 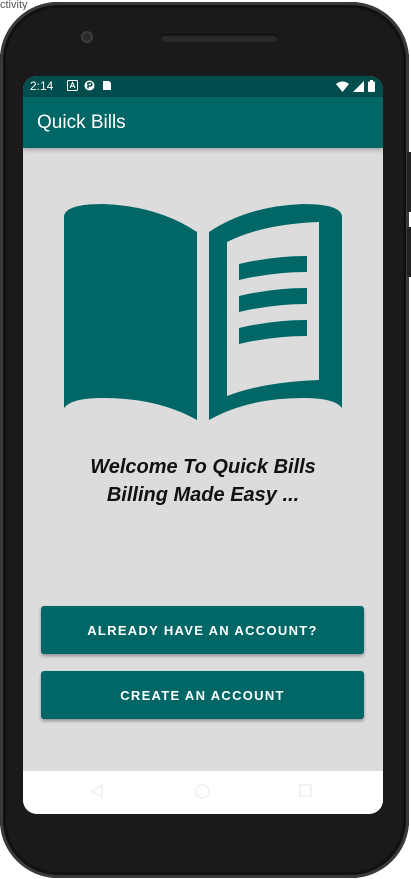 I want to click on sd-card-icon, so click(x=107, y=85).